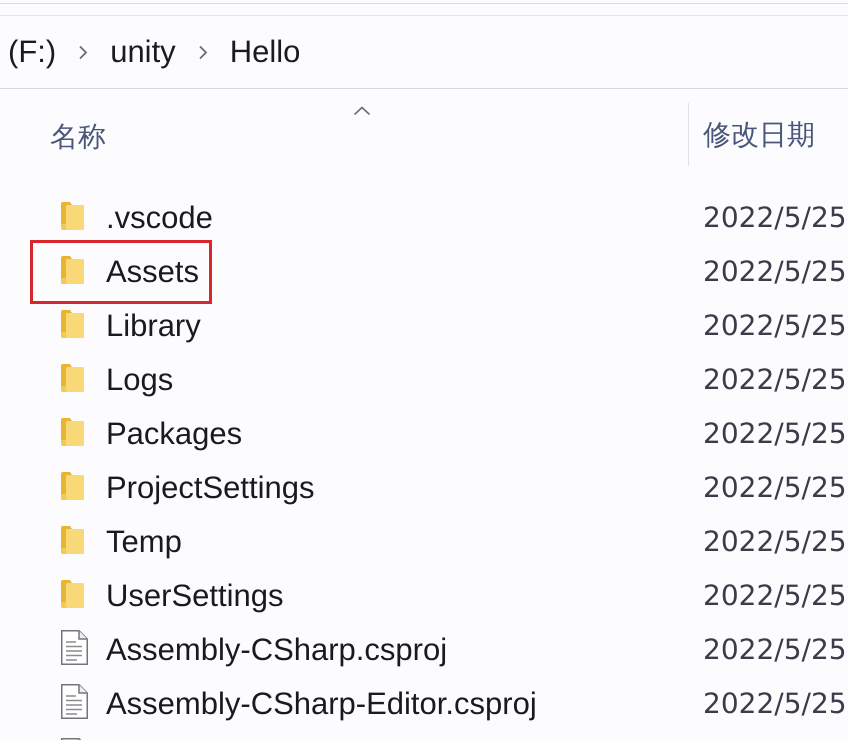 This screenshot has width=848, height=740. Describe the element at coordinates (153, 272) in the screenshot. I see `file-name: Assets` at that location.